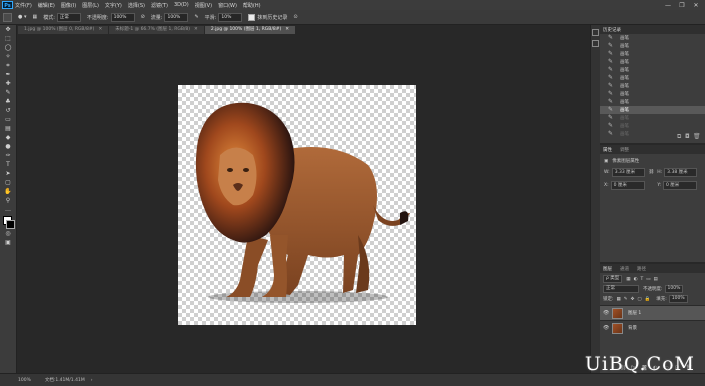  I want to click on width-input: 3.33 厘米, so click(628, 172).